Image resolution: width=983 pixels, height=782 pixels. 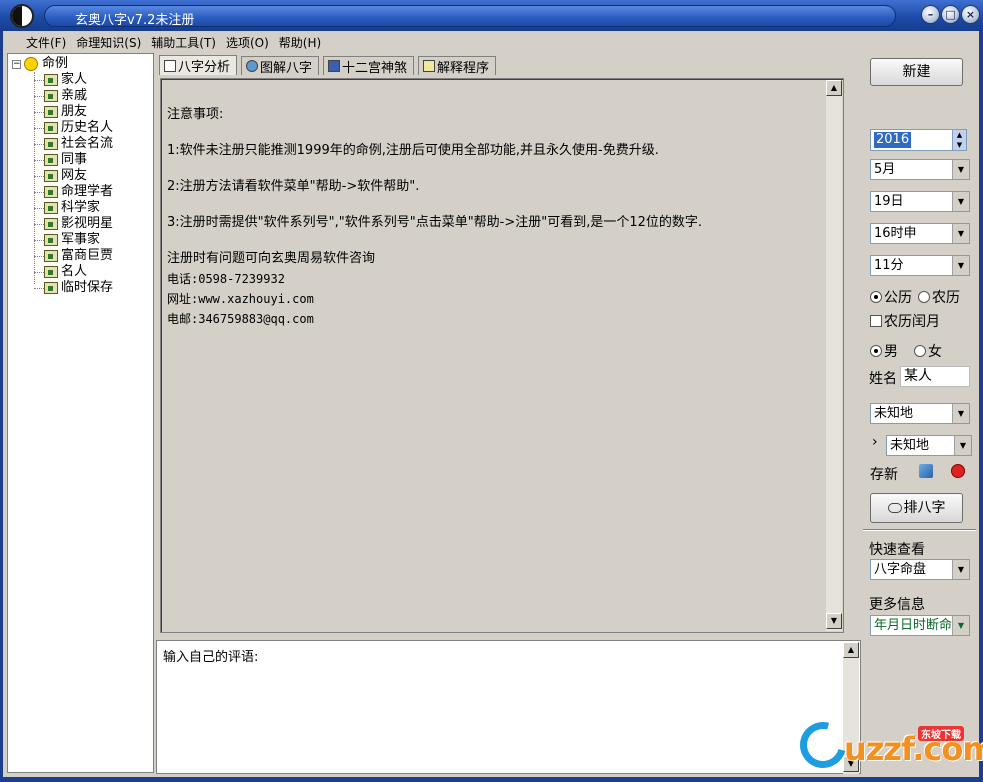 What do you see at coordinates (247, 43) in the screenshot?
I see `menu-options: 选项(O)` at bounding box center [247, 43].